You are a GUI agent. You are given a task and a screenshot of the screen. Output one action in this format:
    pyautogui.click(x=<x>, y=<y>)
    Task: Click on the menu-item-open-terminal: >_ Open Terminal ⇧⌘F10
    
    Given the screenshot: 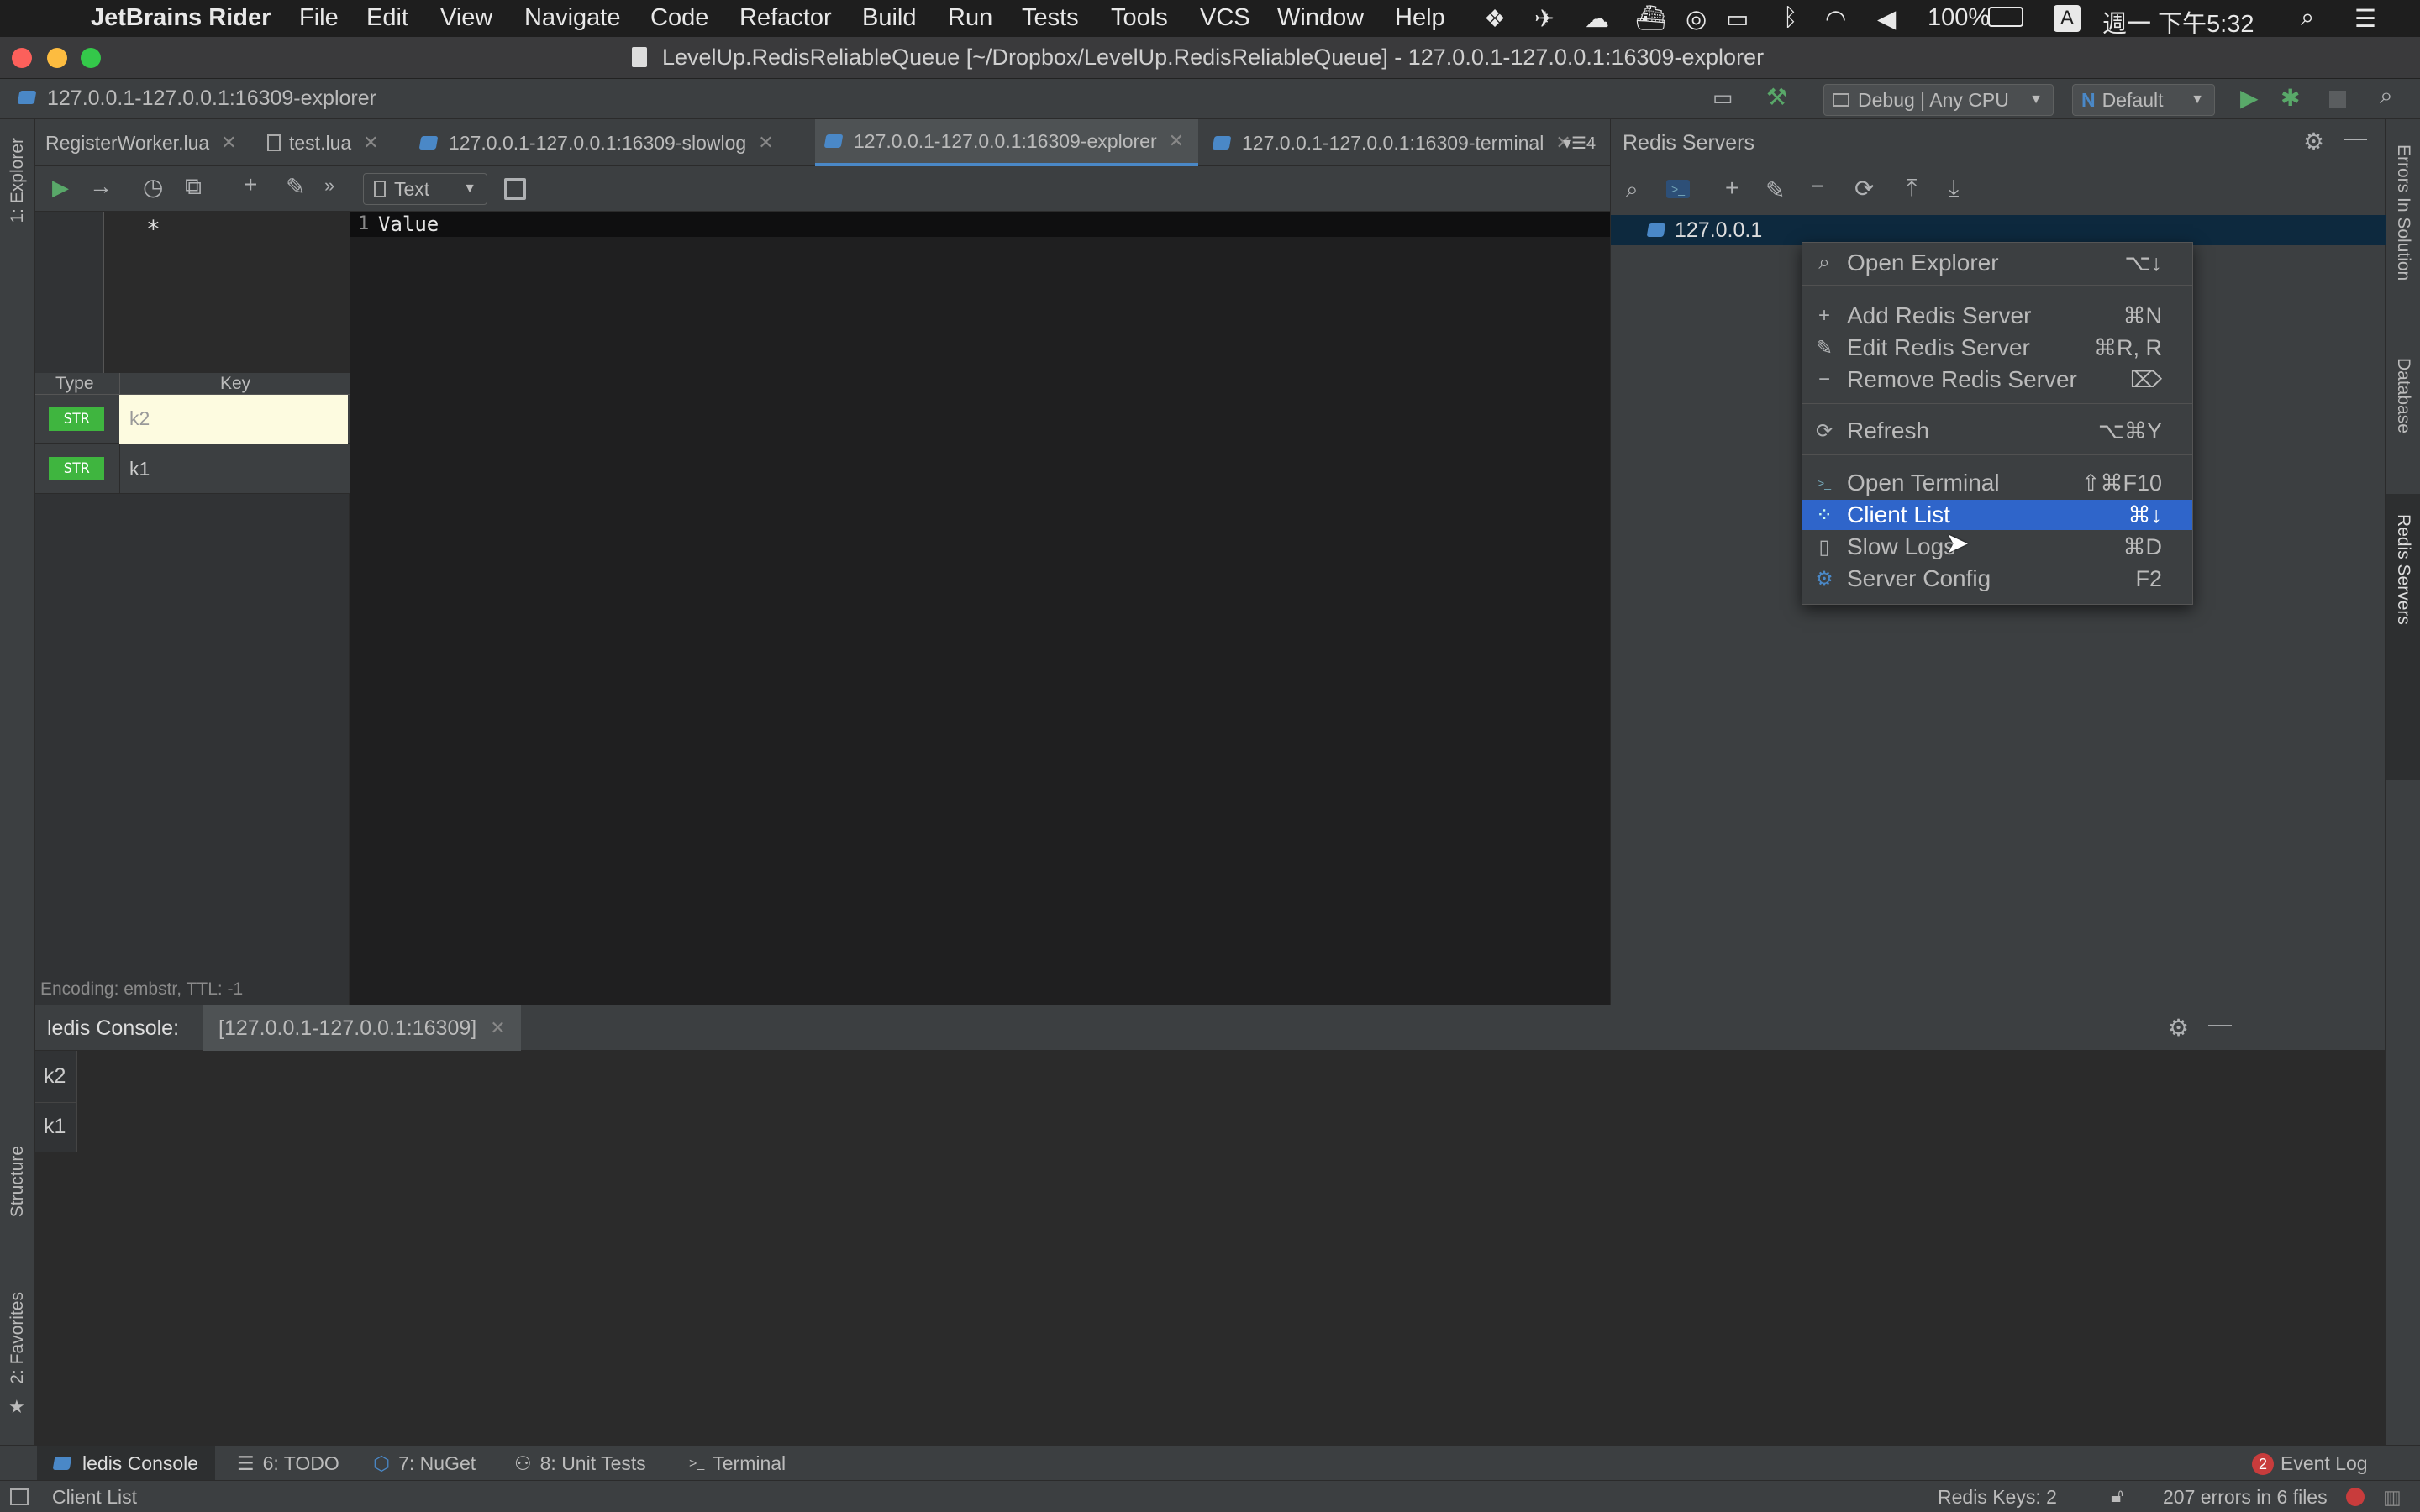 What is the action you would take?
    pyautogui.click(x=1997, y=483)
    